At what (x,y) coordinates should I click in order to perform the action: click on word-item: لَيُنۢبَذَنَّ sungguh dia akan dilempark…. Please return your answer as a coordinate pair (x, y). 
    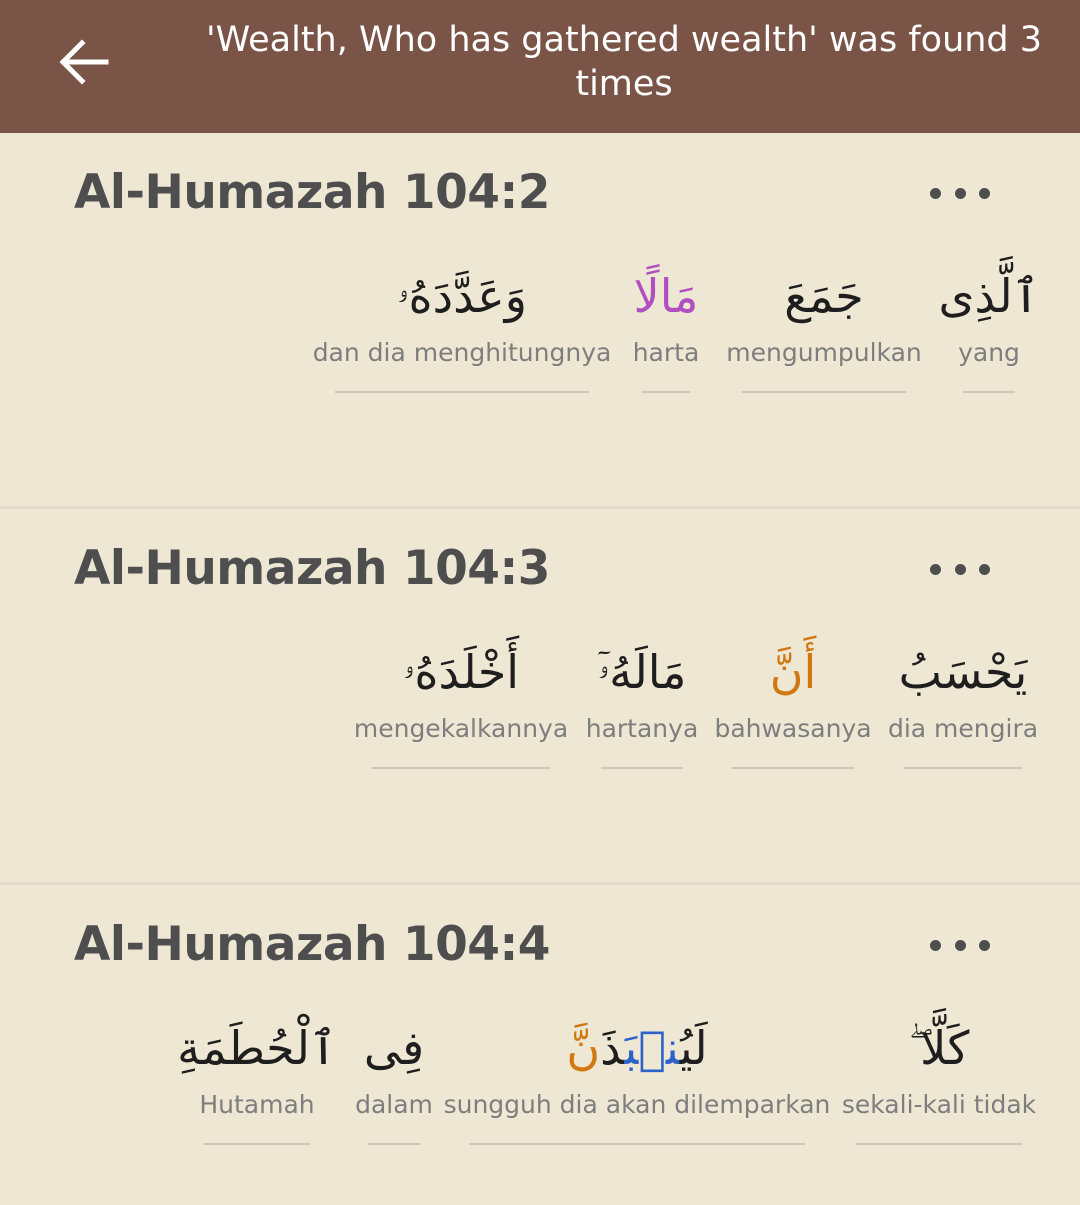
    Looking at the image, I should click on (637, 1074).